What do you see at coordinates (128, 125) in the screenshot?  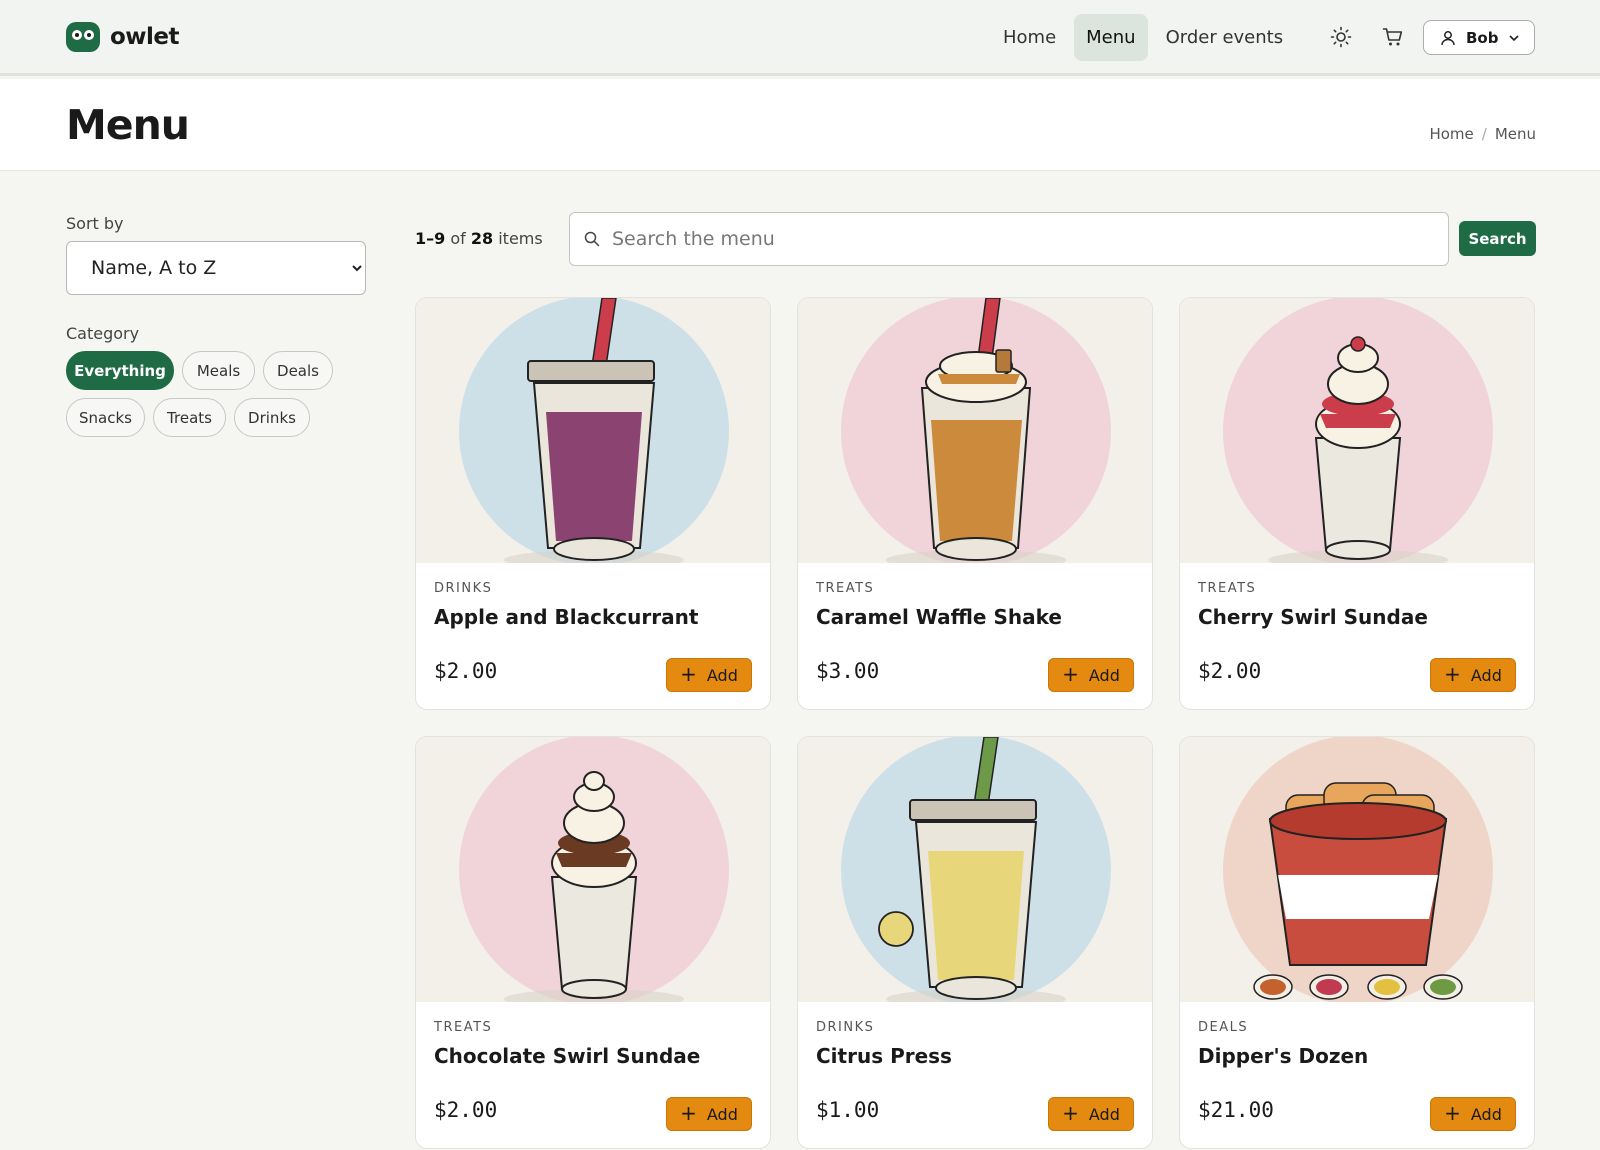 I see `page-title: Menu` at bounding box center [128, 125].